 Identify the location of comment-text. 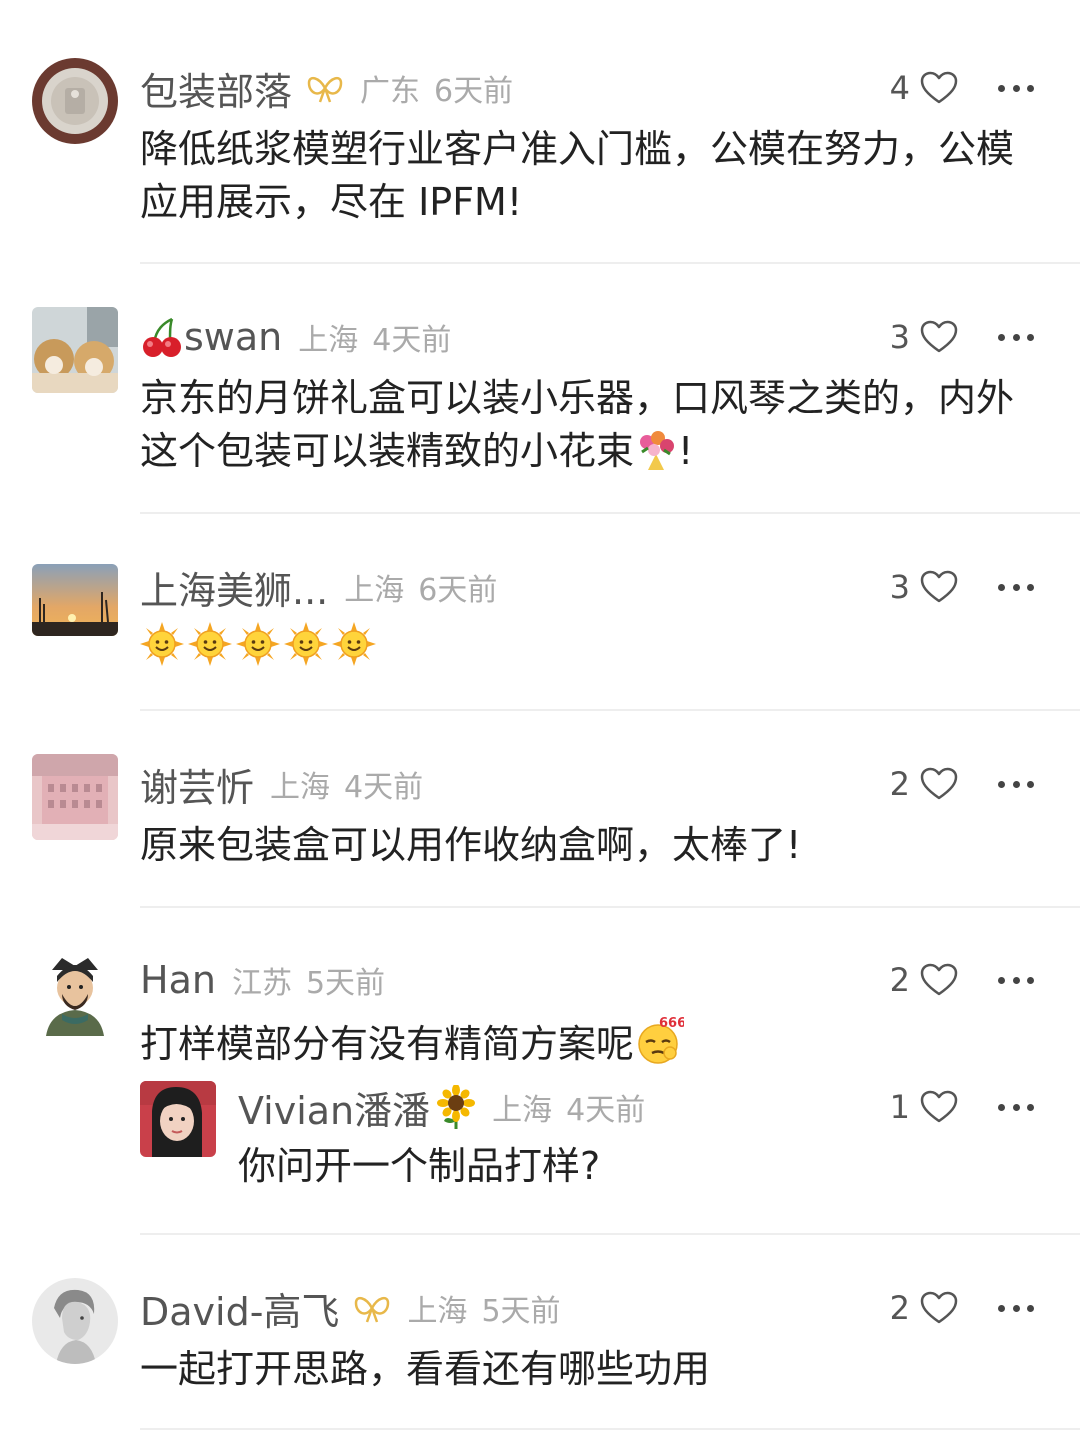
(592, 647).